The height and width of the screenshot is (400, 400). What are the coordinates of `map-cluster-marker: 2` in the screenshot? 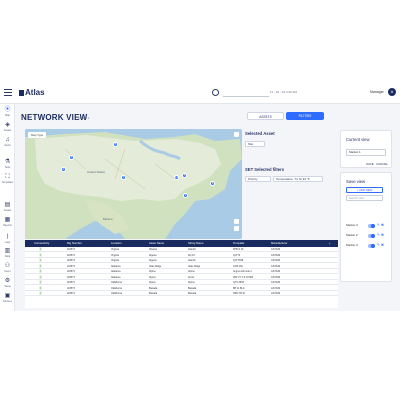 It's located at (185, 195).